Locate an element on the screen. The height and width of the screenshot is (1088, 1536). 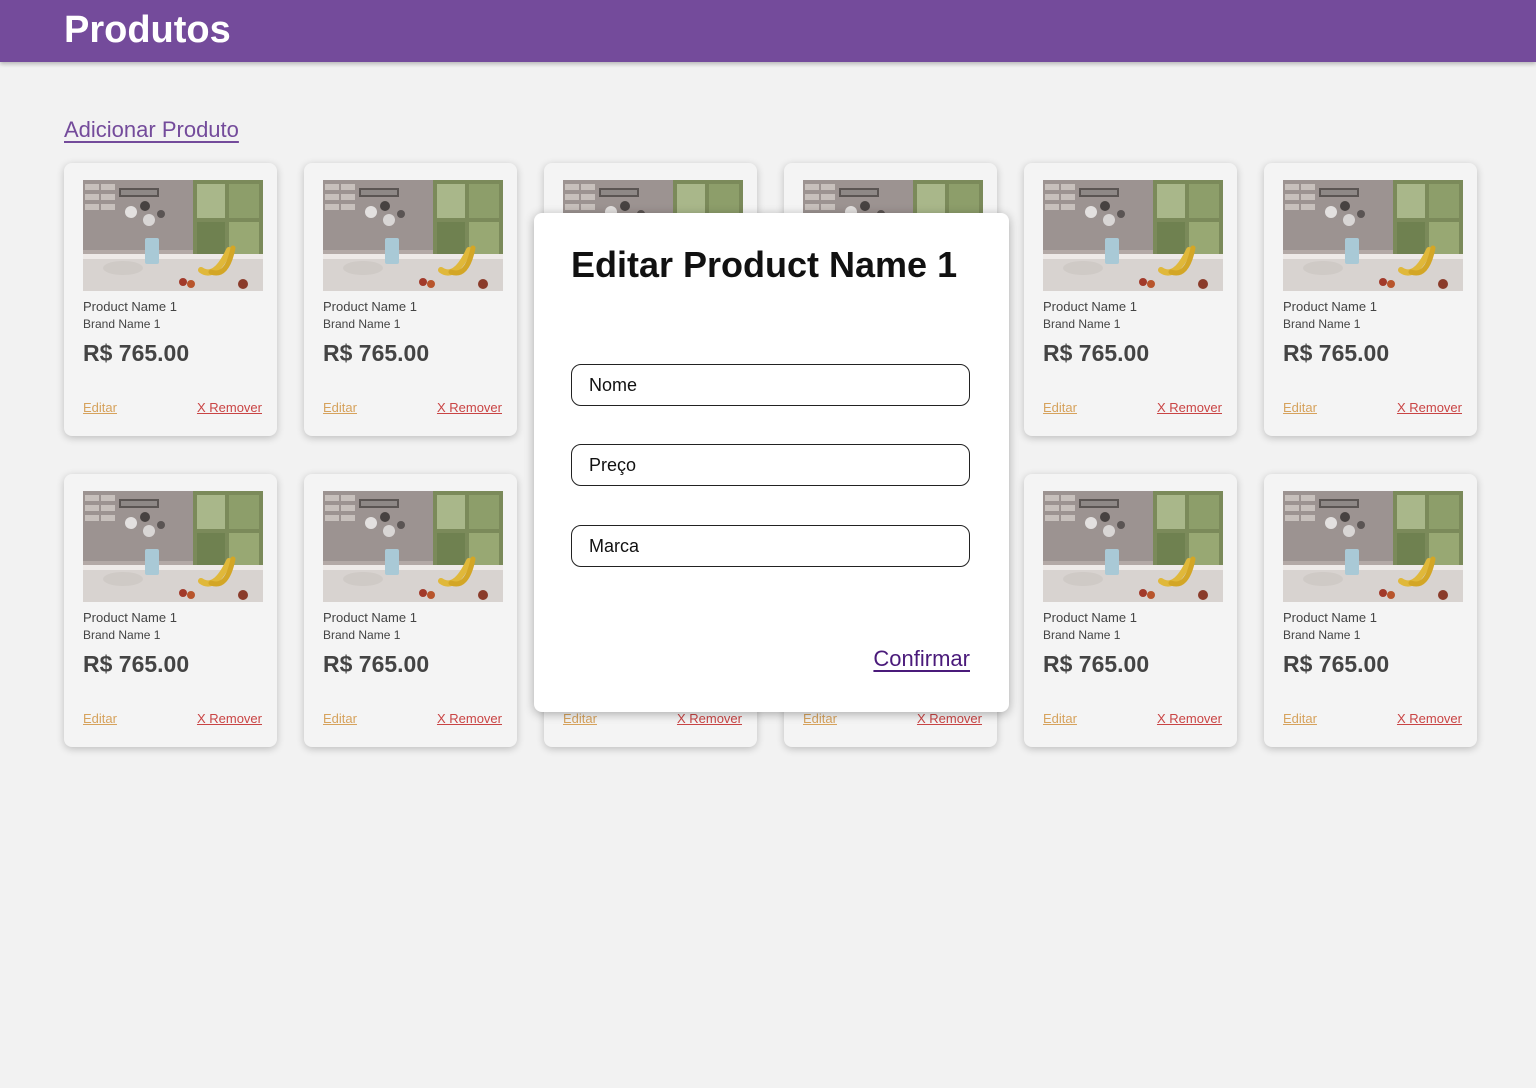
add-product-link: Adicionar Produto is located at coordinates (151, 130).